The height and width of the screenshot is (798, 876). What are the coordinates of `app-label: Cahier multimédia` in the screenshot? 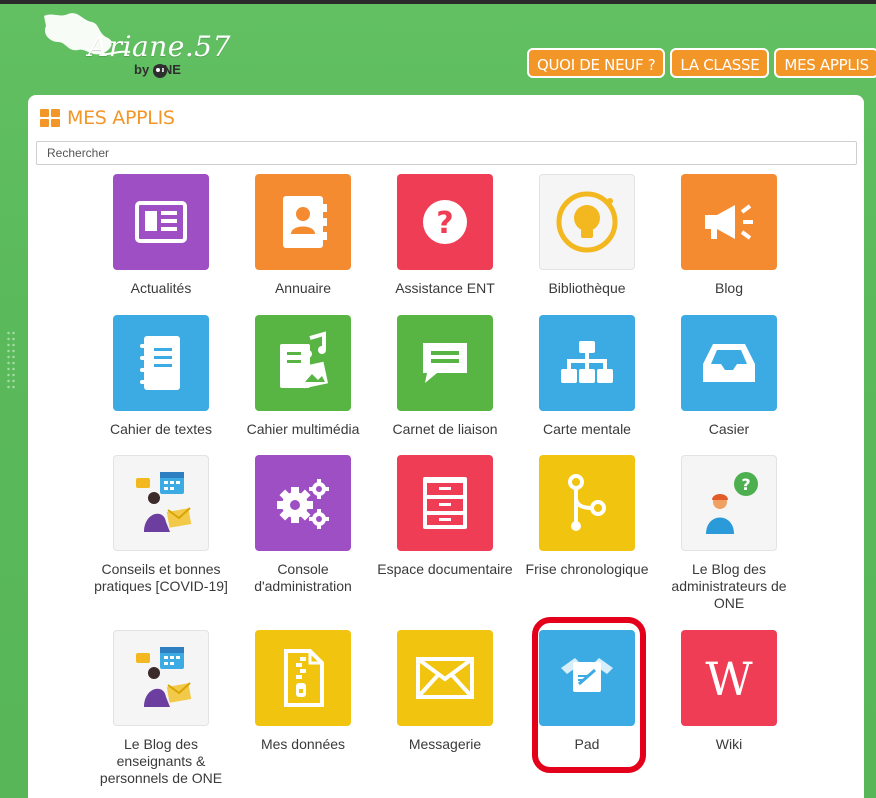 It's located at (303, 429).